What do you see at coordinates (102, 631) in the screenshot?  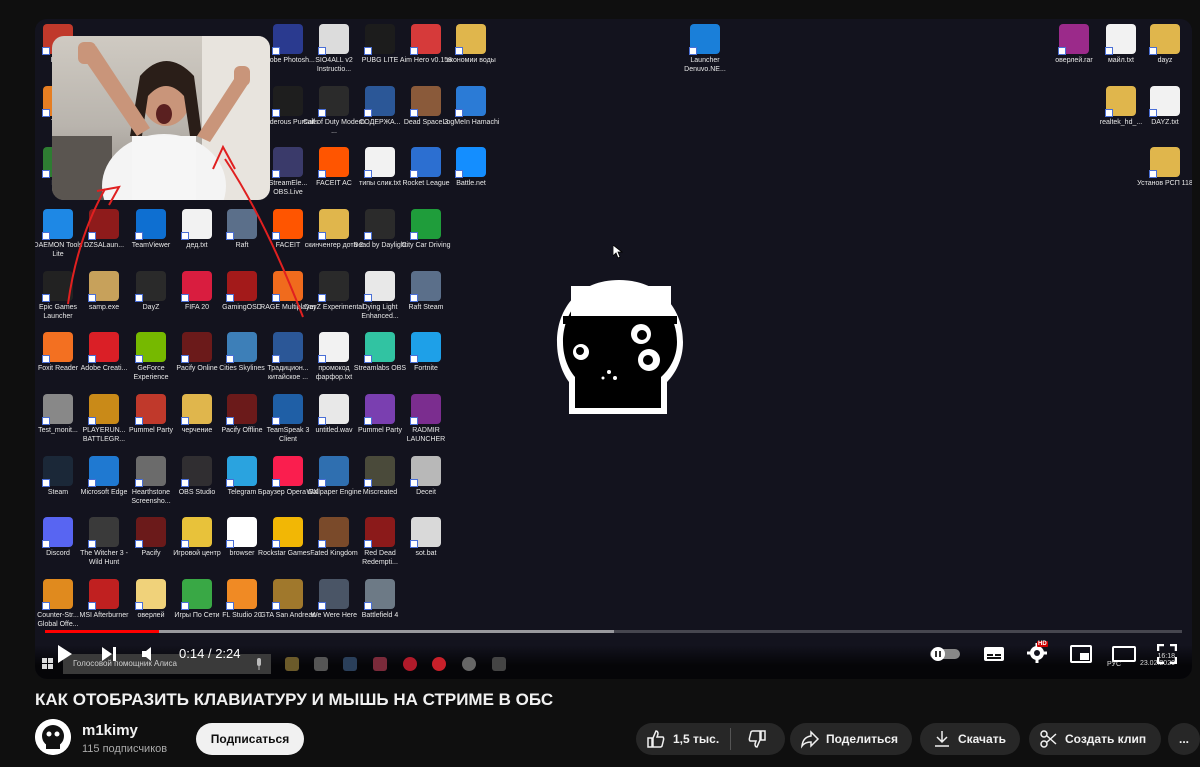 I see `progress-played` at bounding box center [102, 631].